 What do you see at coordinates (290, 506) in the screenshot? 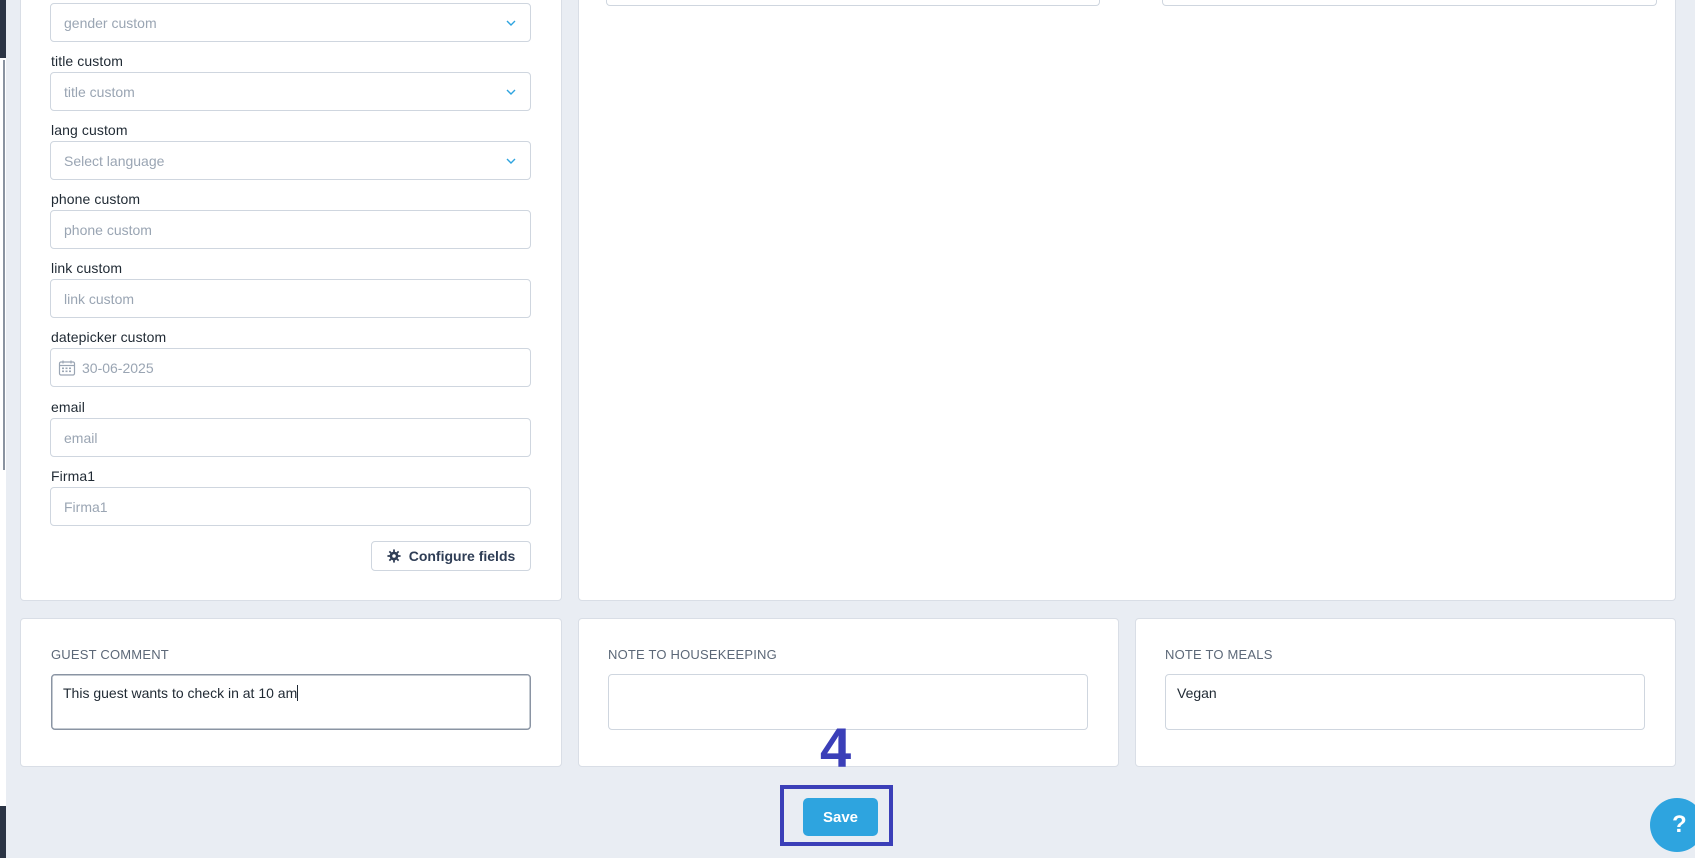
I see `firma1-input: Firma1` at bounding box center [290, 506].